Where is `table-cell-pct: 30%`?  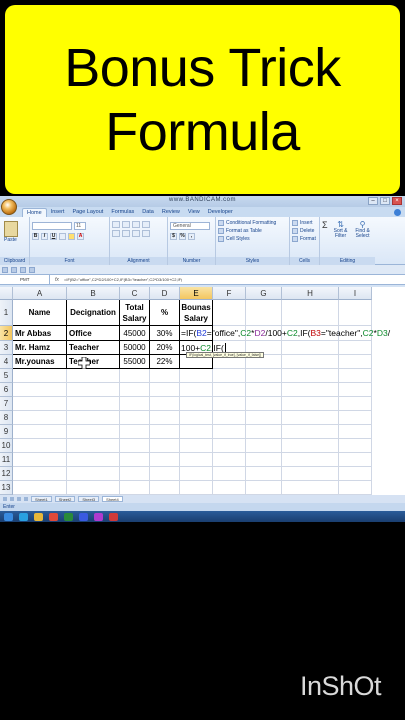
table-cell-pct: 30% is located at coordinates (165, 333).